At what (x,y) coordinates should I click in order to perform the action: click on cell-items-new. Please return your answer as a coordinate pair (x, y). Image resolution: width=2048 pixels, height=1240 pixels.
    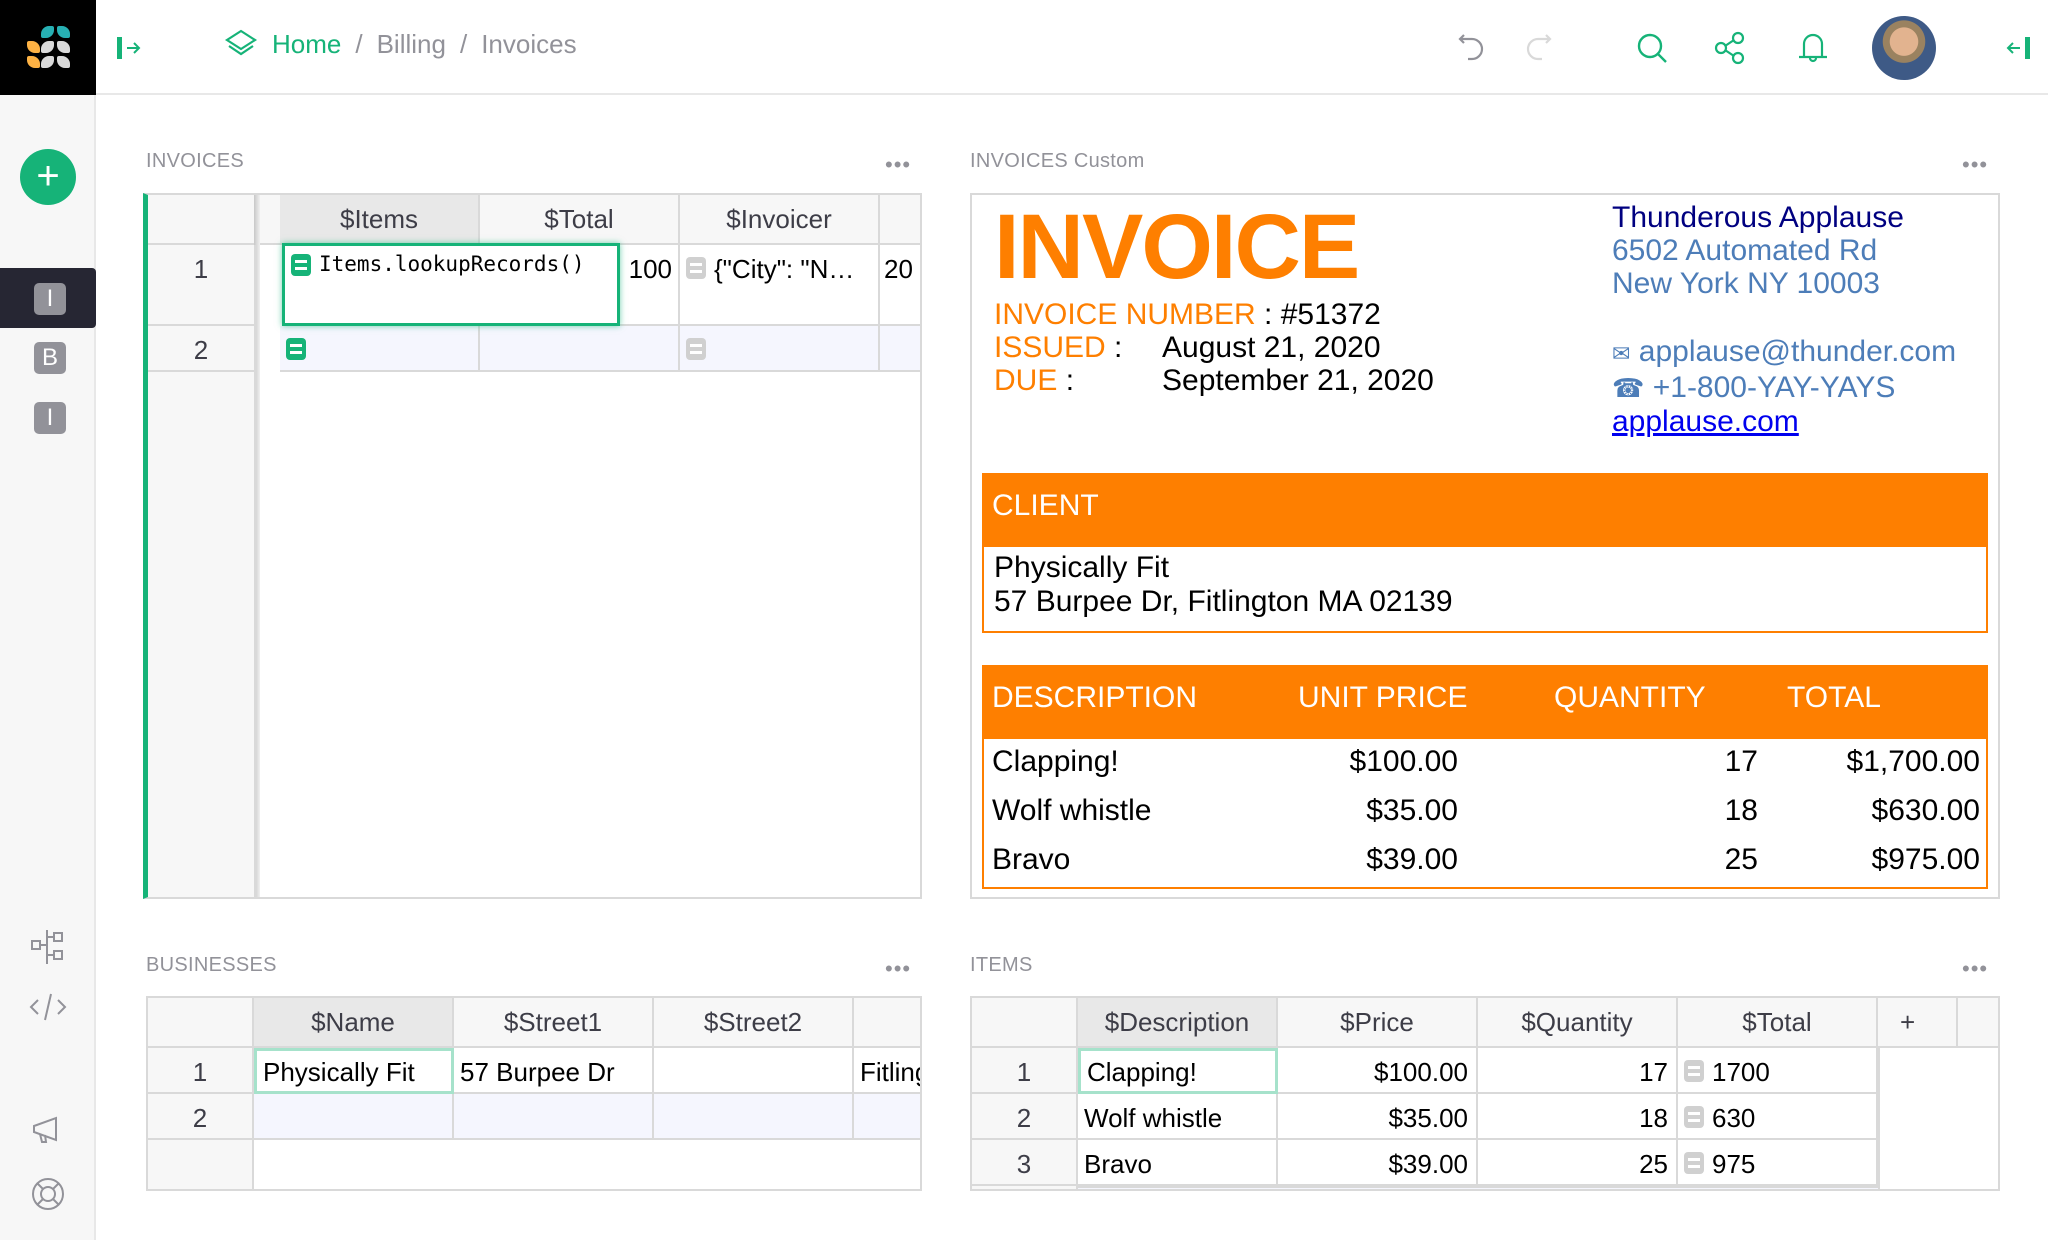
    Looking at the image, I should click on (380, 349).